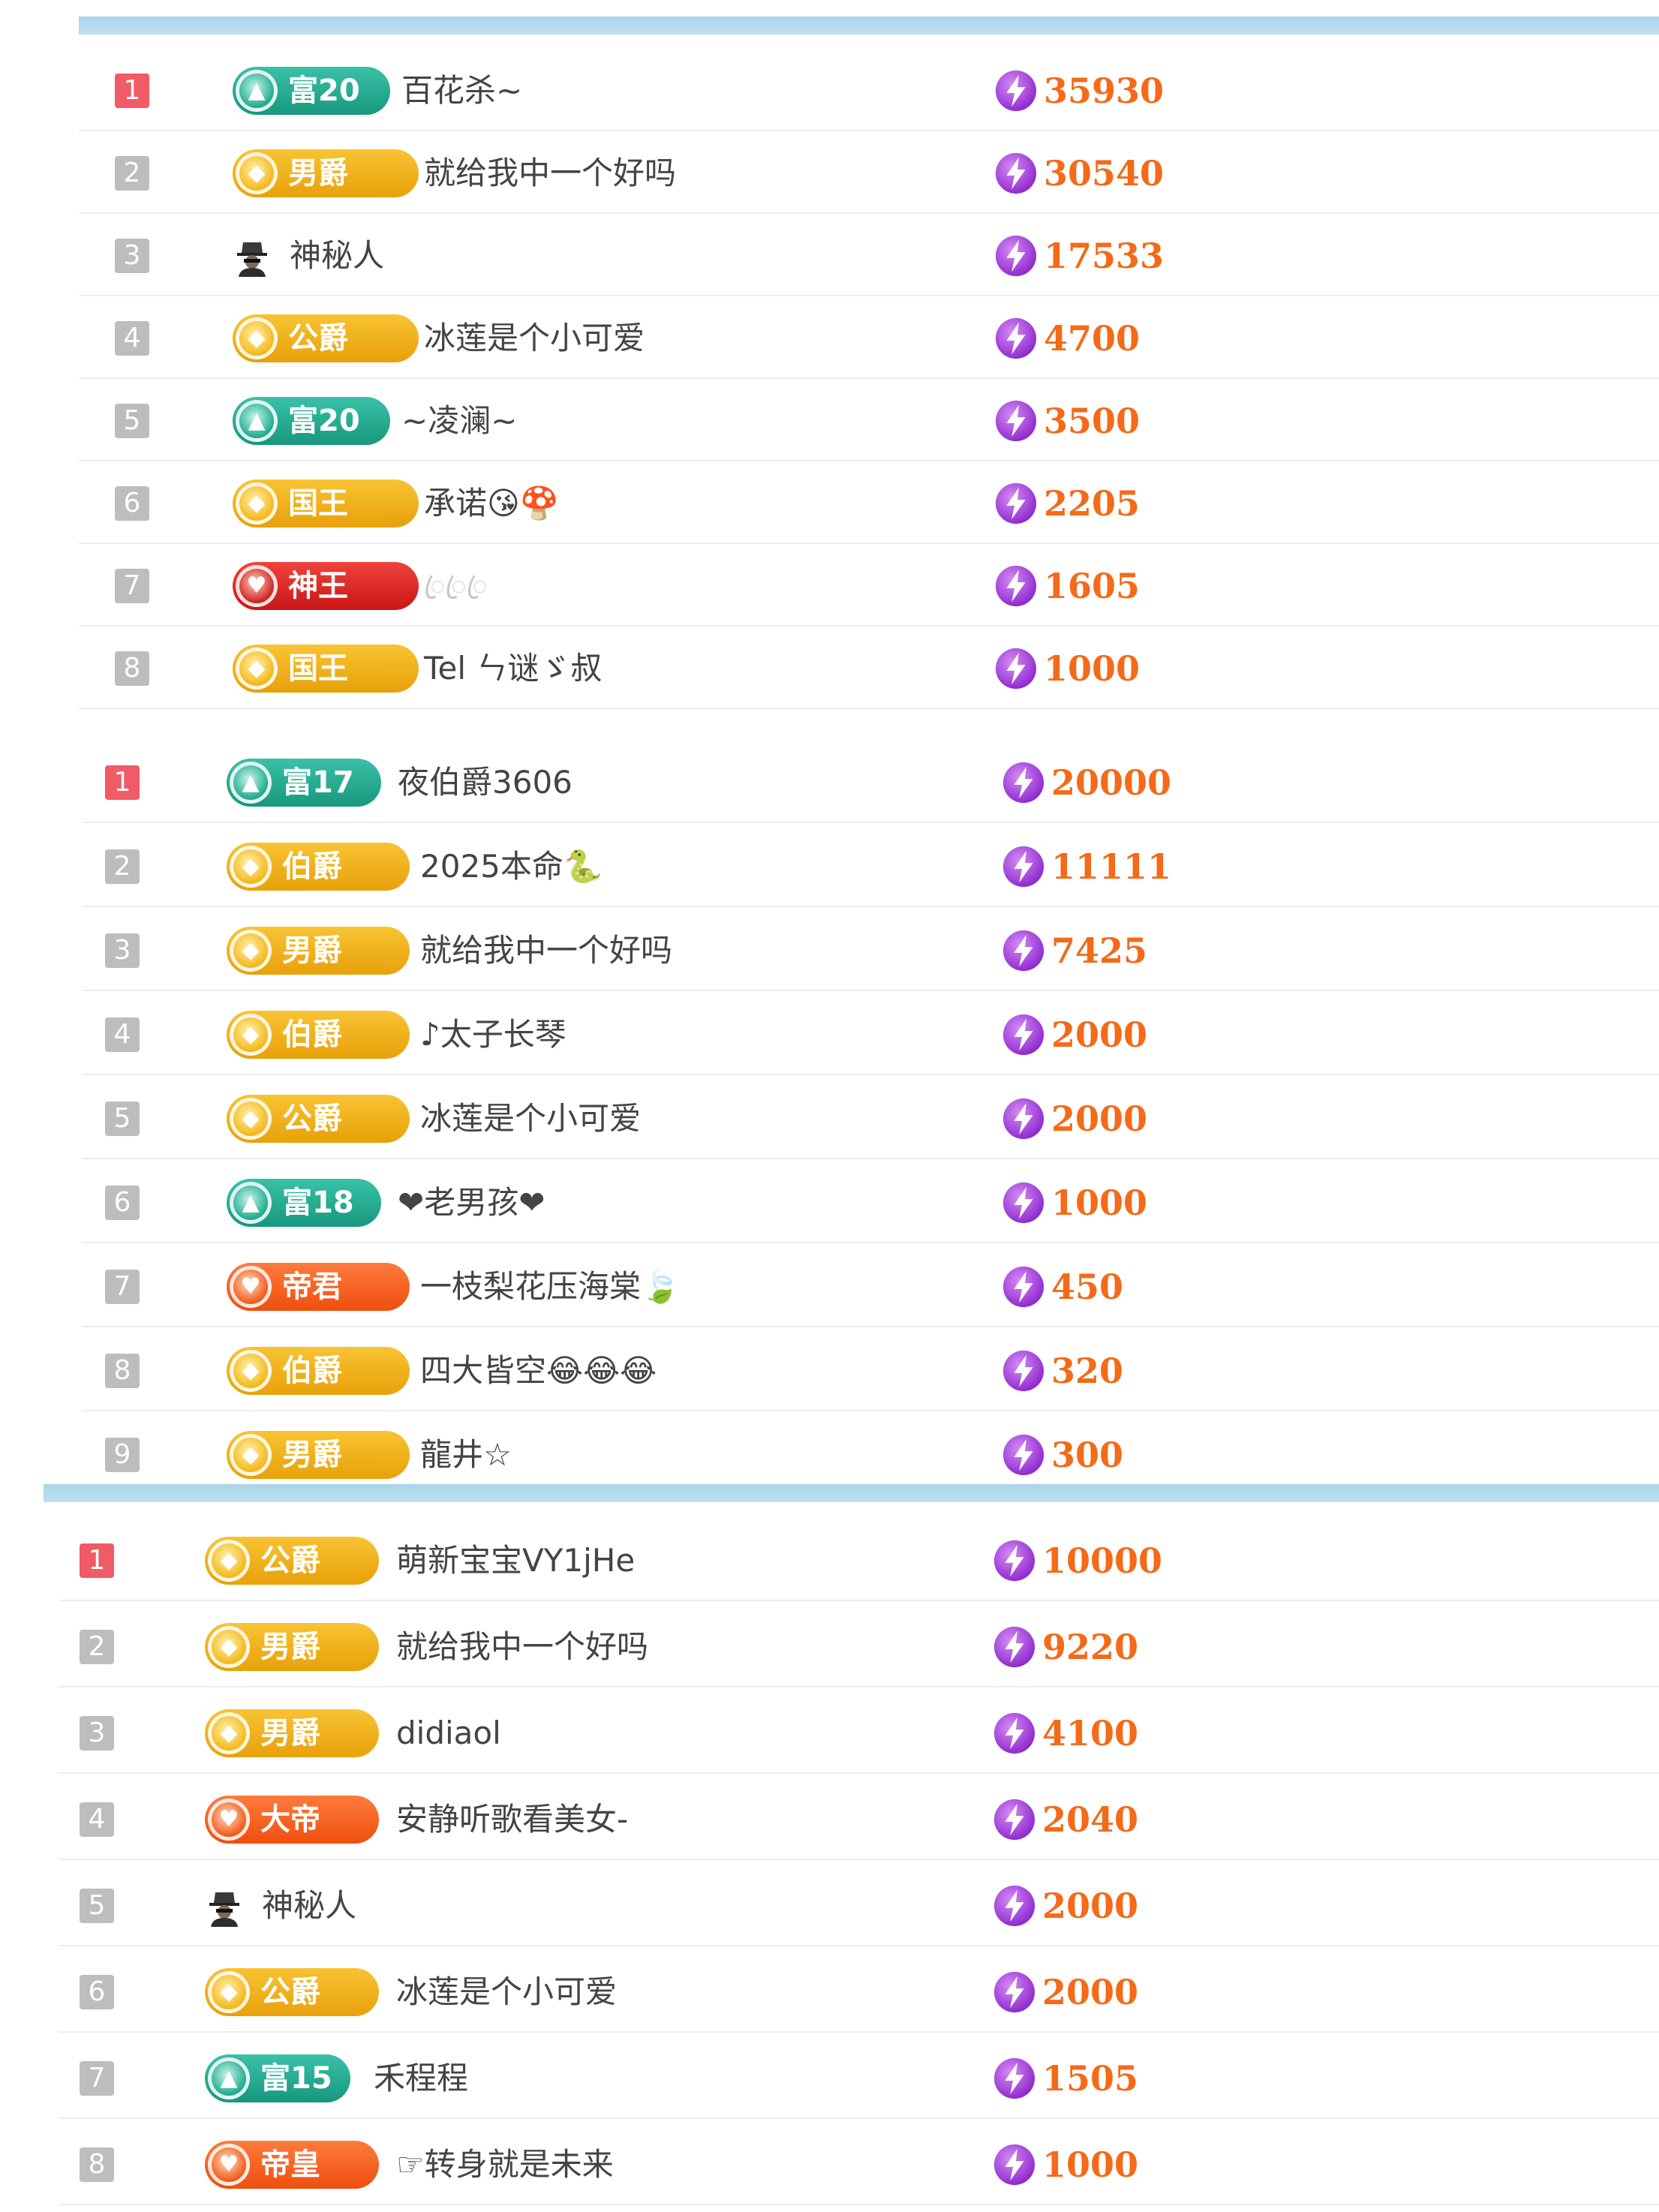 The height and width of the screenshot is (2212, 1659). Describe the element at coordinates (871, 865) in the screenshot. I see `leaderboard-row: 2 ◆ 伯爵 2025本命🐍 11111` at that location.